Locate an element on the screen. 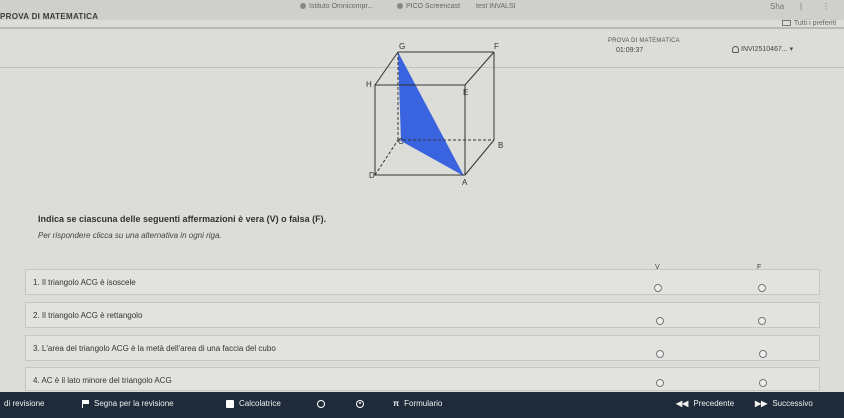 This screenshot has width=844, height=418. bookmarks-all: Tutti i preferiti is located at coordinates (808, 23).